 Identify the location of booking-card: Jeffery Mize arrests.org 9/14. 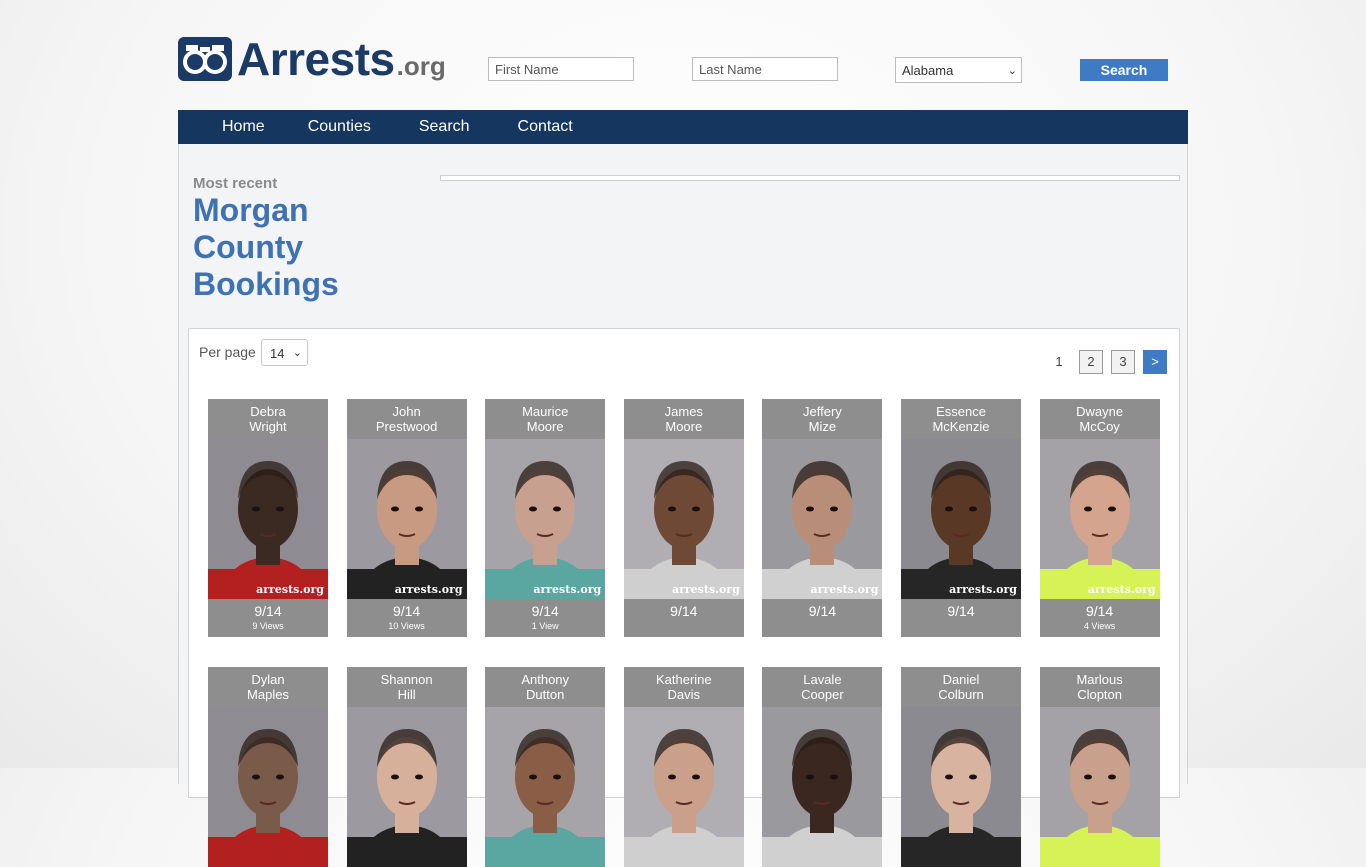
(822, 518).